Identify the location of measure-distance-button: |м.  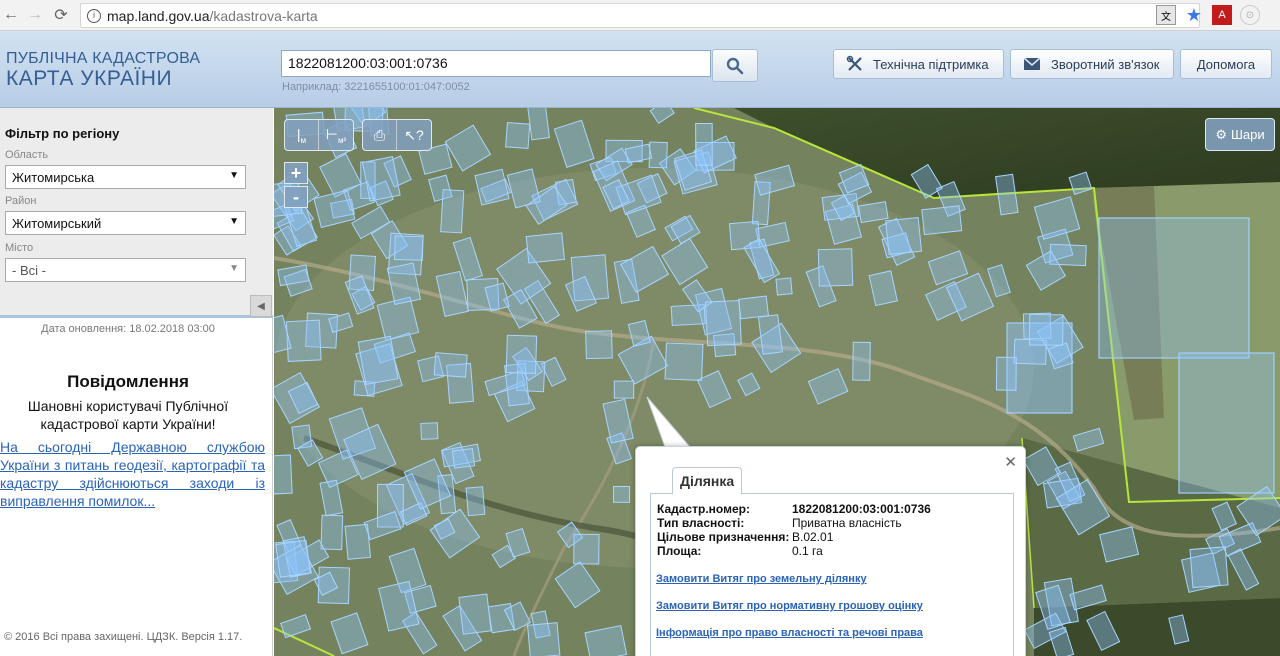
(302, 135).